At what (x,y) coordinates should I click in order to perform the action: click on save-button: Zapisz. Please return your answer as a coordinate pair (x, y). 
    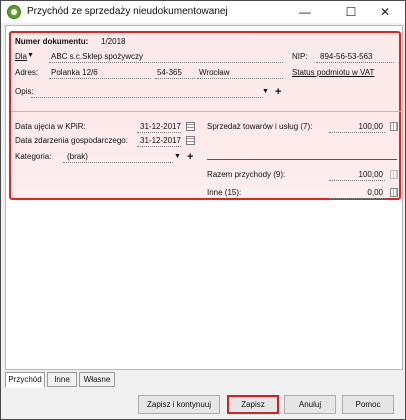
    Looking at the image, I should click on (253, 404).